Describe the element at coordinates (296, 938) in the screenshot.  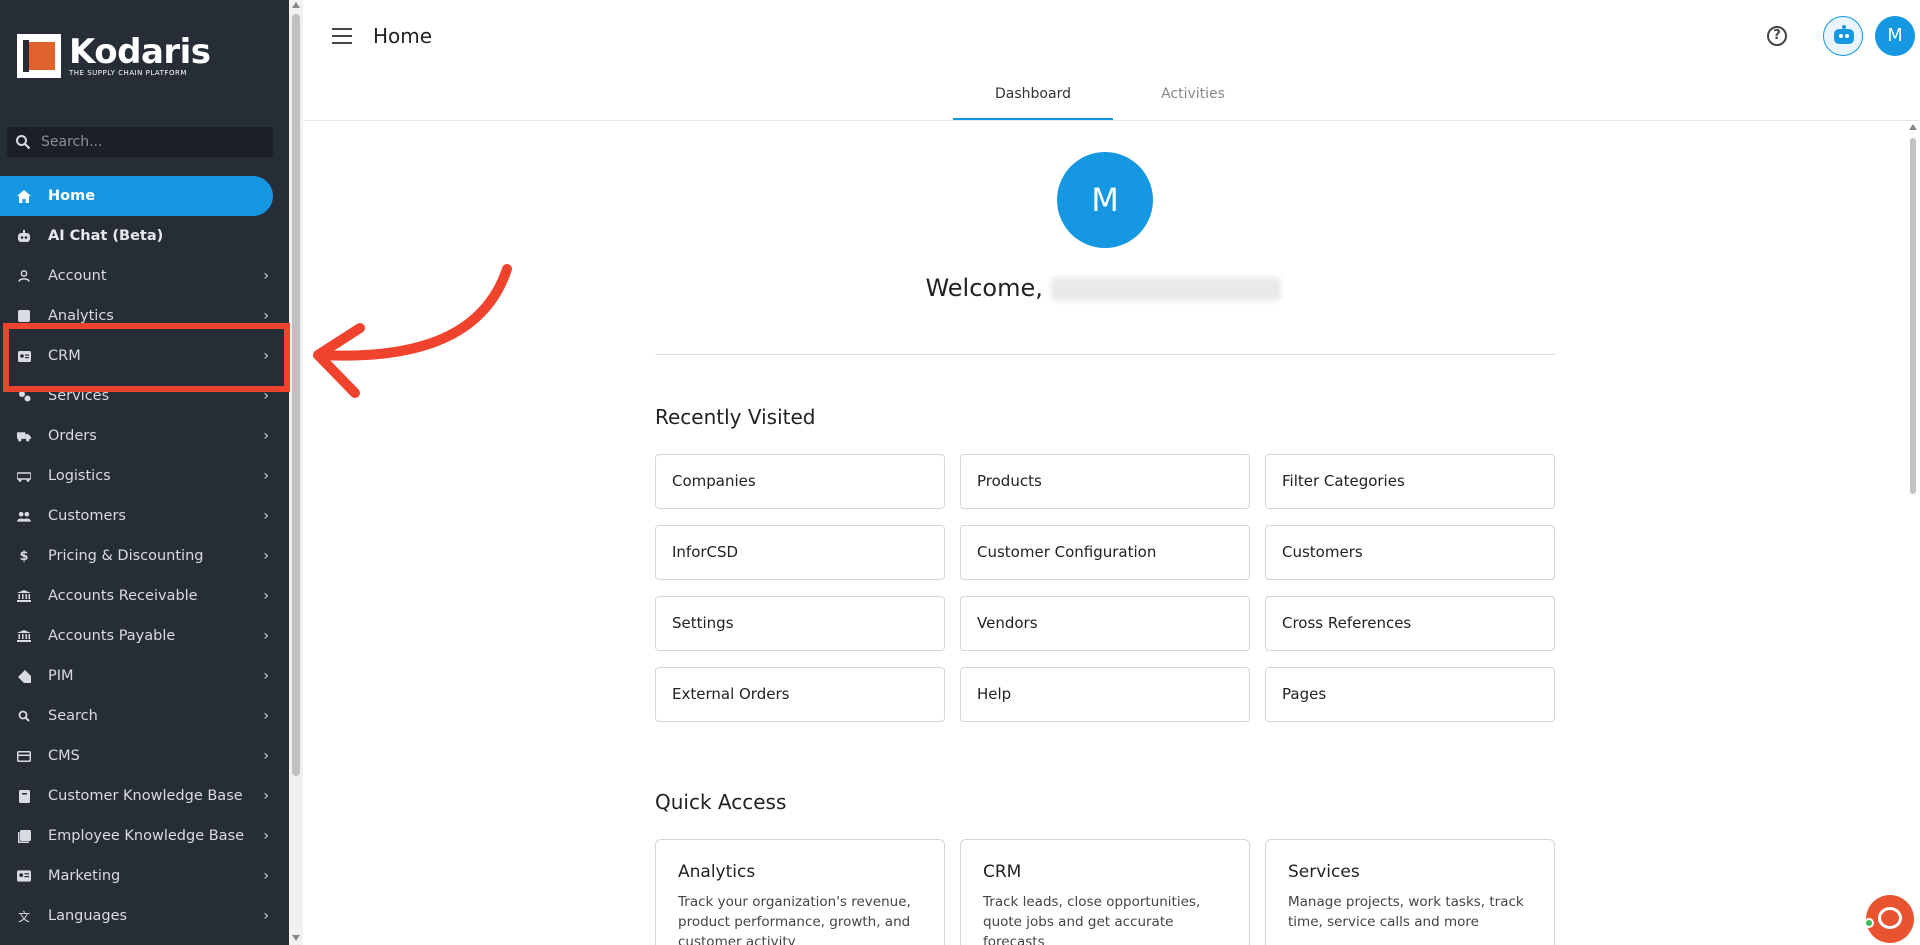
I see `scroll-down-arrow-icon` at that location.